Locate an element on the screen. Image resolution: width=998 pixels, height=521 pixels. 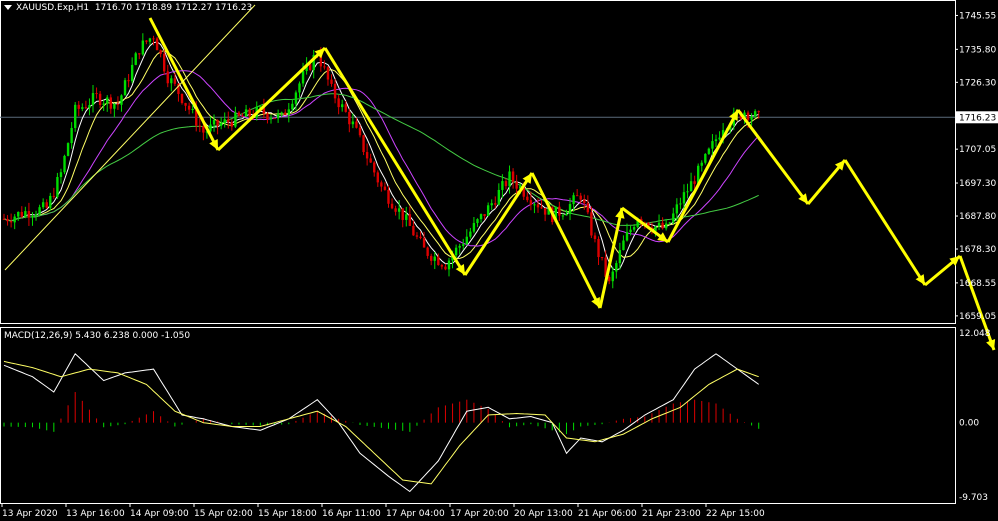
x-tick-label: 13 Apr 2020 is located at coordinates (30, 514).